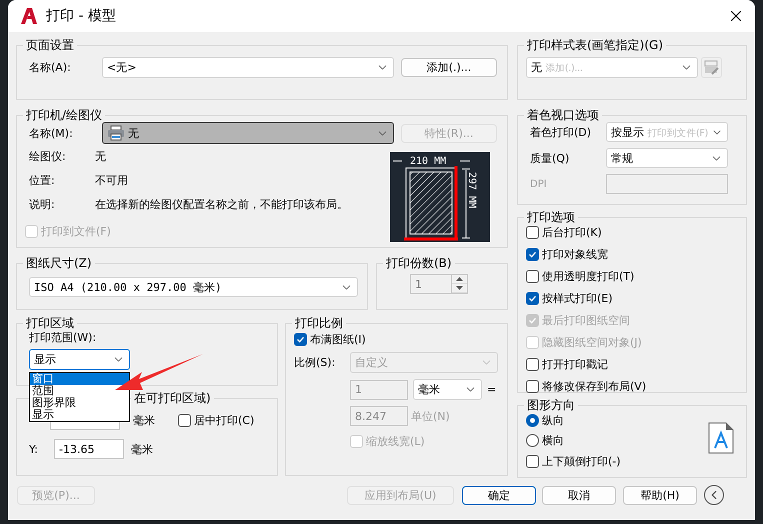 The image size is (763, 524). What do you see at coordinates (319, 323) in the screenshot?
I see `section-title: 打印比例` at bounding box center [319, 323].